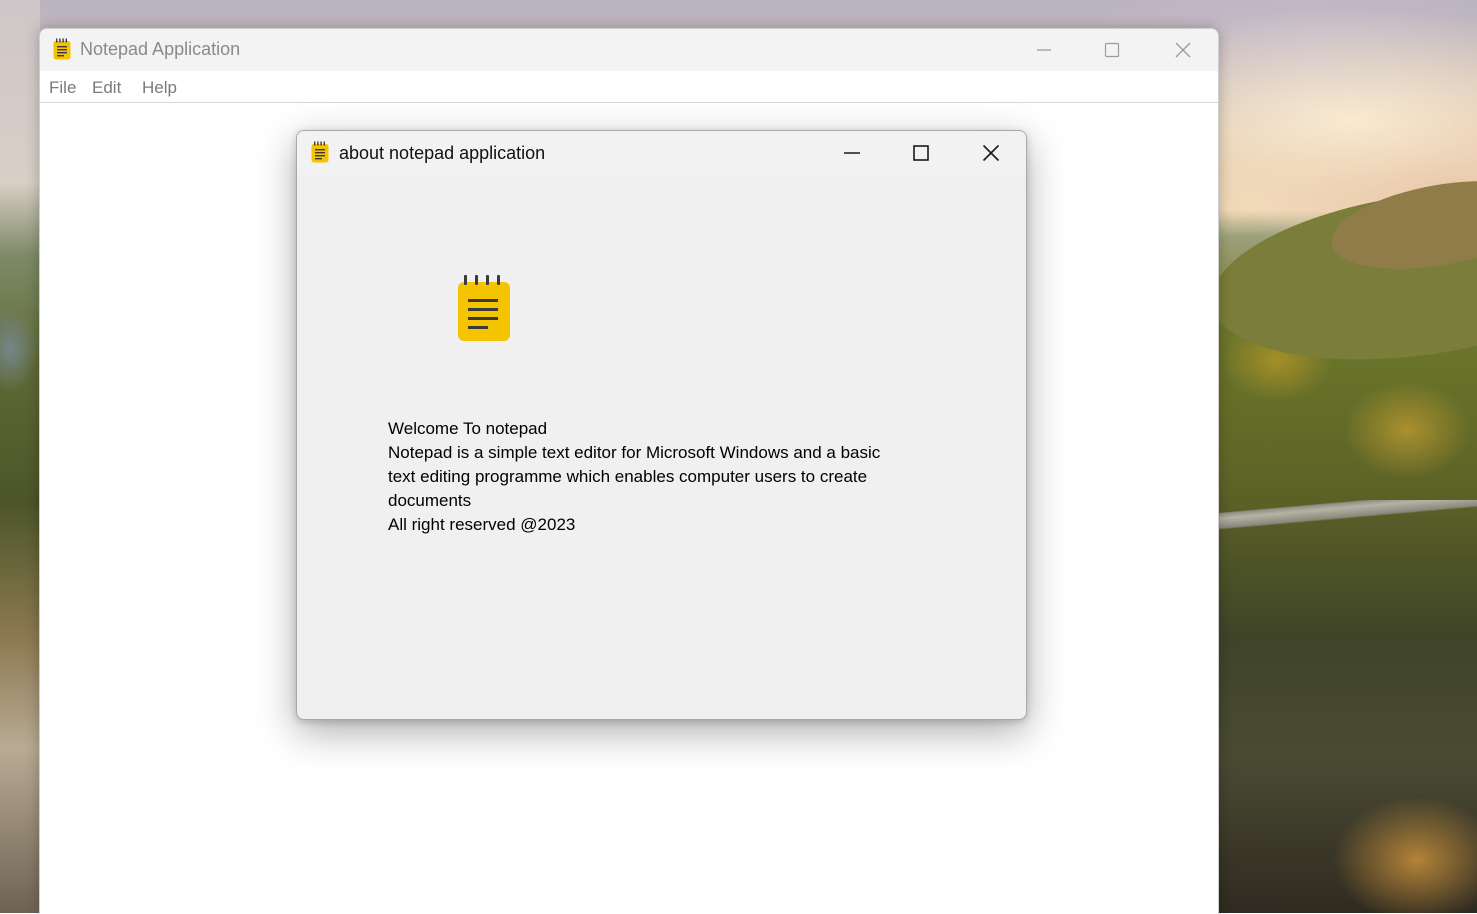 The image size is (1477, 914). I want to click on menu-help: Help, so click(159, 88).